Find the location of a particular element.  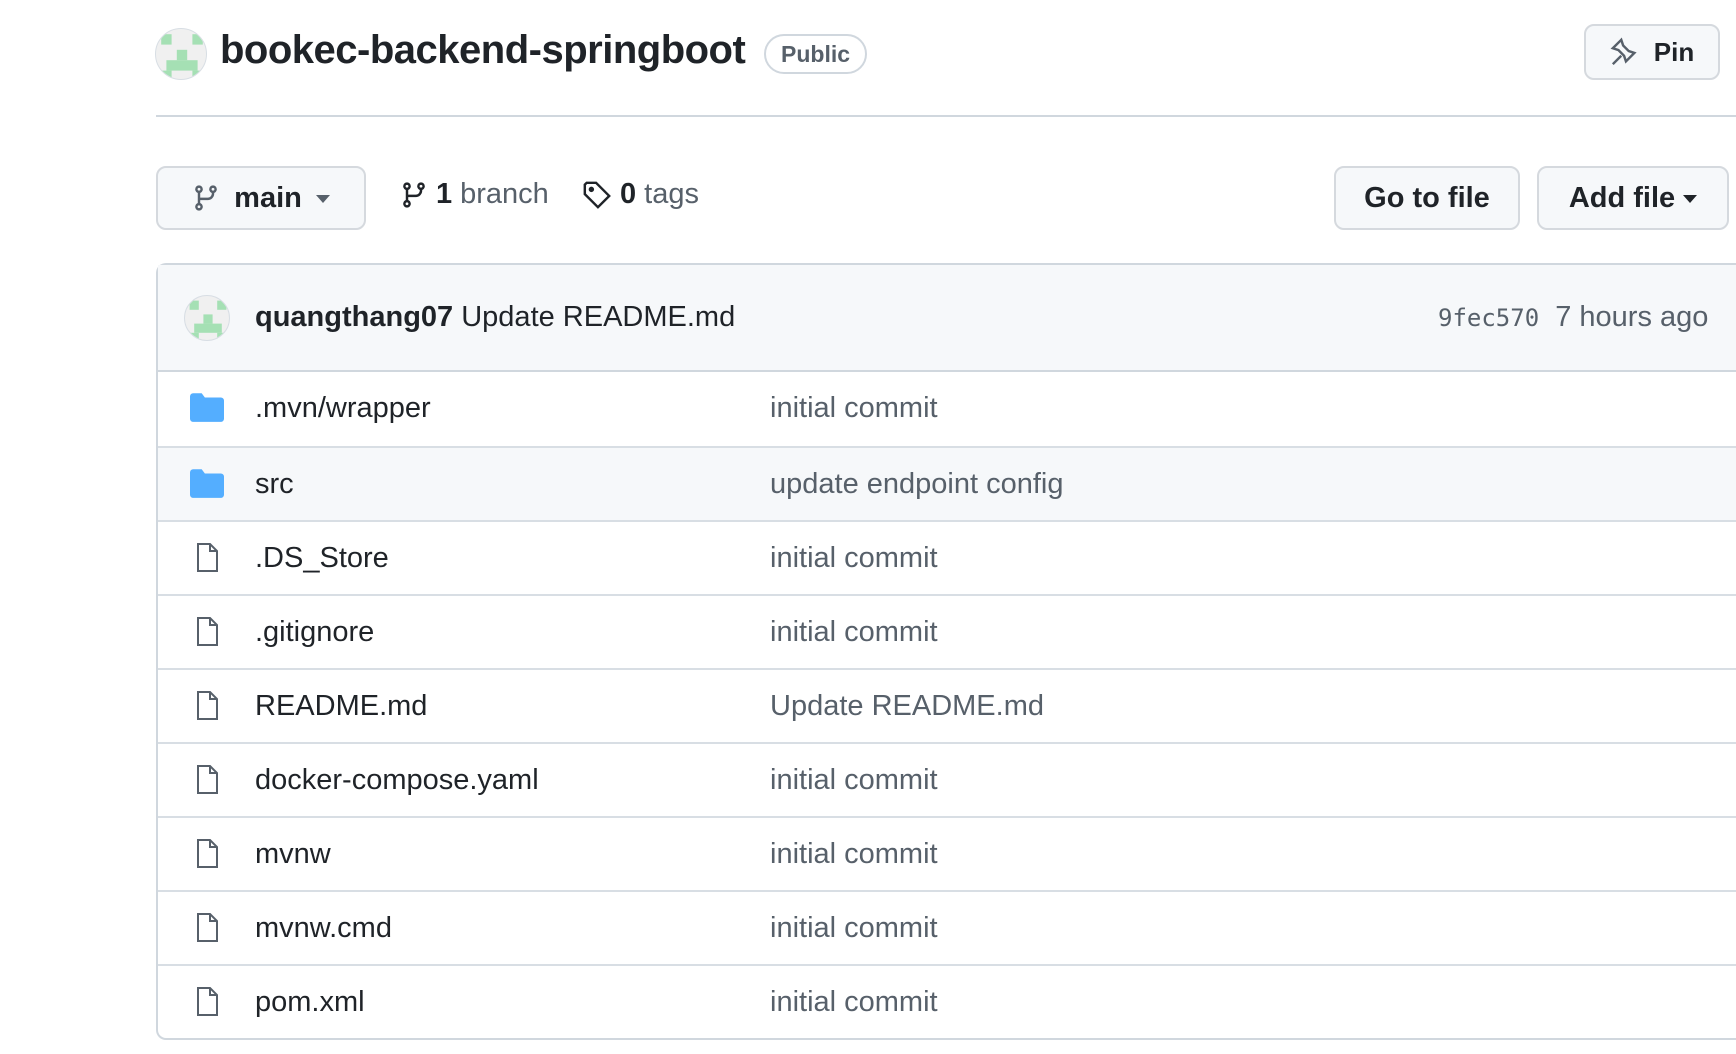

file-row: mvnw.cmd initial commit is located at coordinates (947, 927).